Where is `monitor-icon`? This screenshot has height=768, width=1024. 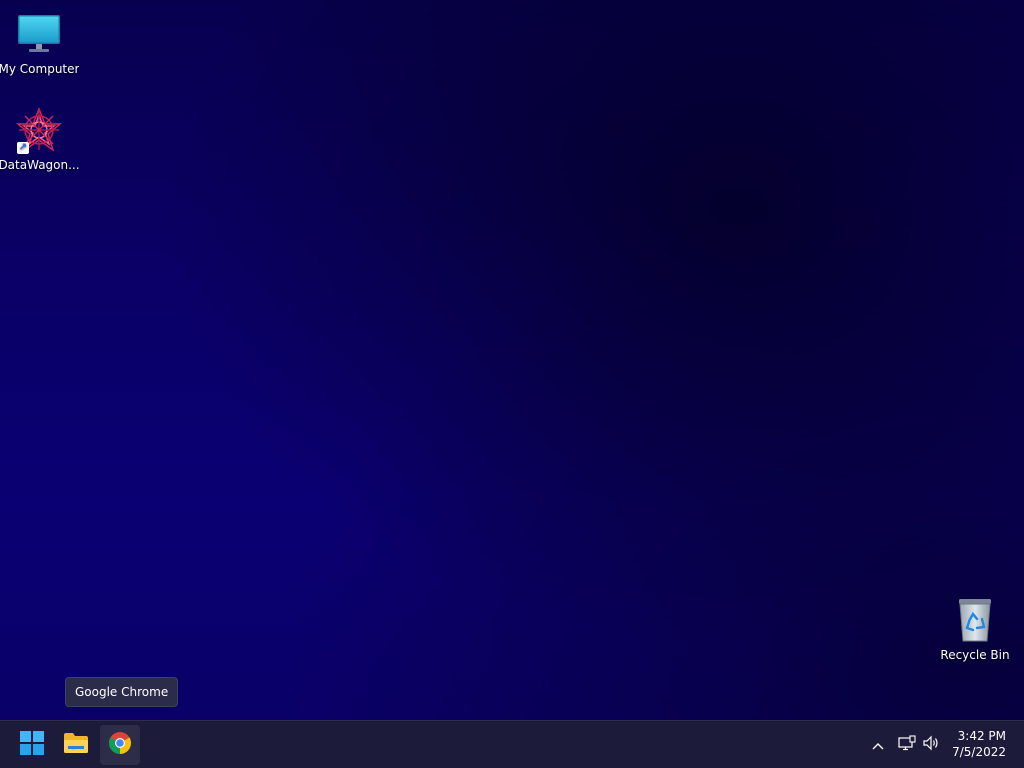 monitor-icon is located at coordinates (39, 34).